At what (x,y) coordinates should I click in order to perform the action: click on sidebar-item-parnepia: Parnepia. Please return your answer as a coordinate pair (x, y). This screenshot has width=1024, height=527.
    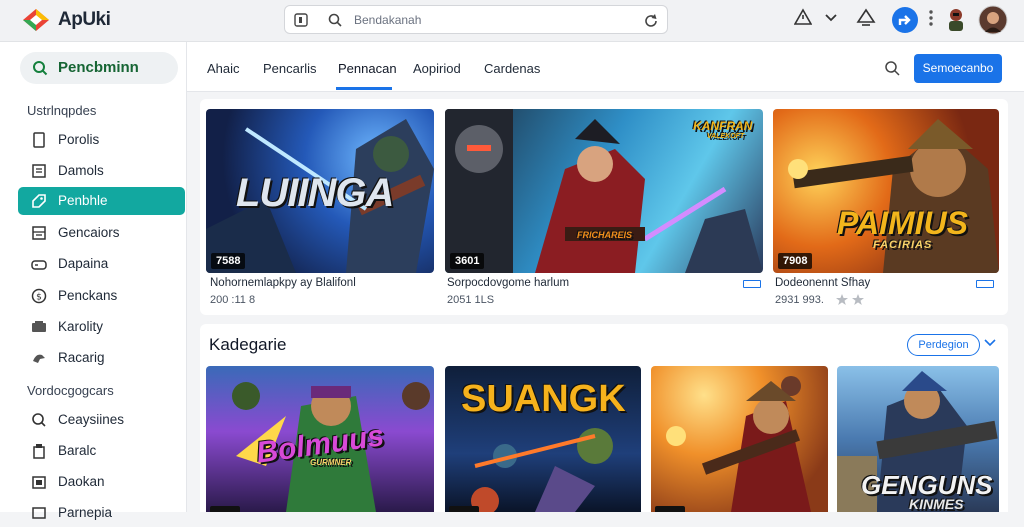
    Looking at the image, I should click on (101, 513).